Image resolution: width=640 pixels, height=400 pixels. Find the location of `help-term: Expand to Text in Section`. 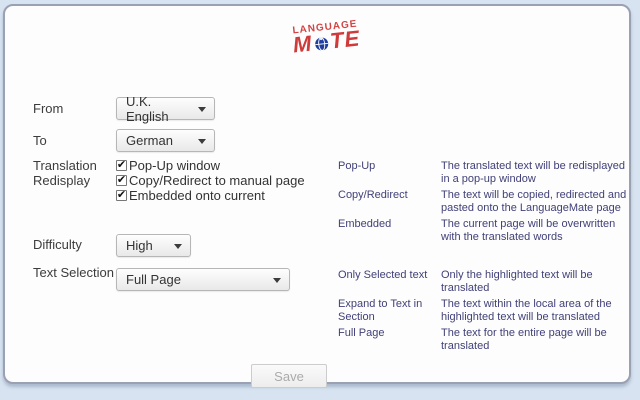

help-term: Expand to Text in Section is located at coordinates (380, 310).